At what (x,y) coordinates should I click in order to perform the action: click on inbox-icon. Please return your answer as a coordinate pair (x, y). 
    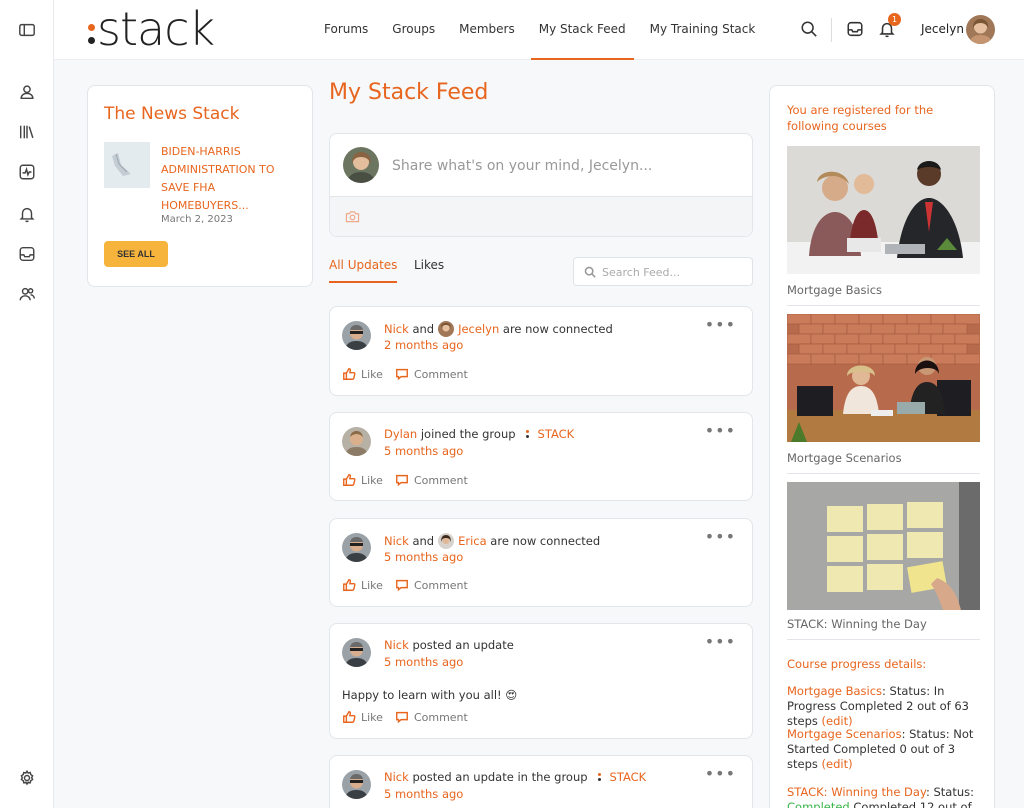
    Looking at the image, I should click on (856, 30).